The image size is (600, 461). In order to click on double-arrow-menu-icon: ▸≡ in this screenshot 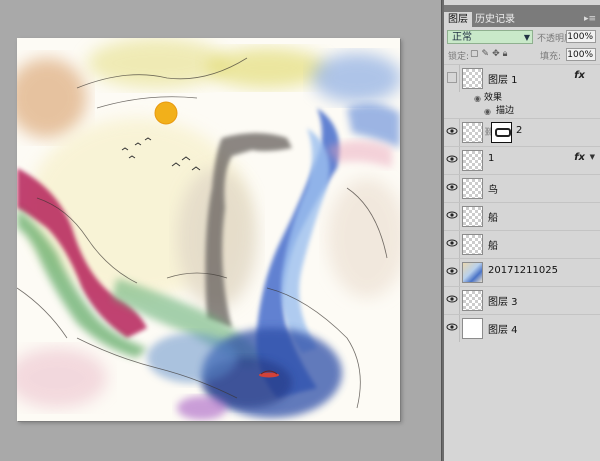, I will do `click(590, 19)`.